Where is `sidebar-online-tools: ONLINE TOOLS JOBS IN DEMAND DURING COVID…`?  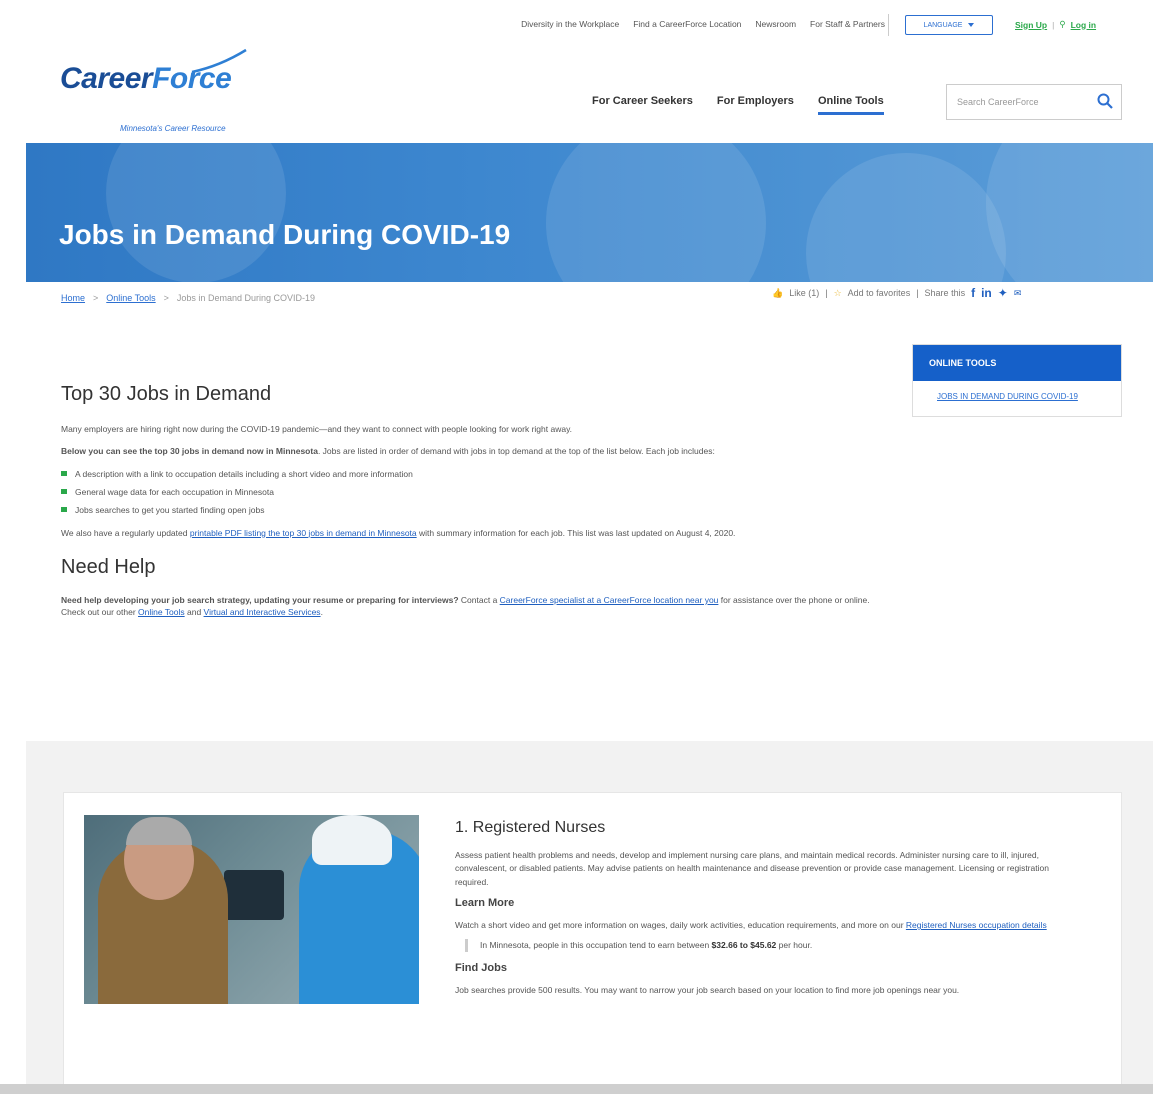 sidebar-online-tools: ONLINE TOOLS JOBS IN DEMAND DURING COVID… is located at coordinates (1017, 380).